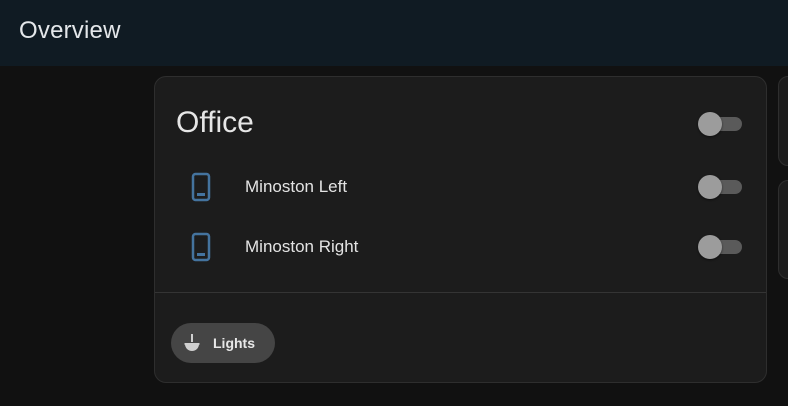 The image size is (788, 406). Describe the element at coordinates (234, 343) in the screenshot. I see `chip-label: Lights` at that location.